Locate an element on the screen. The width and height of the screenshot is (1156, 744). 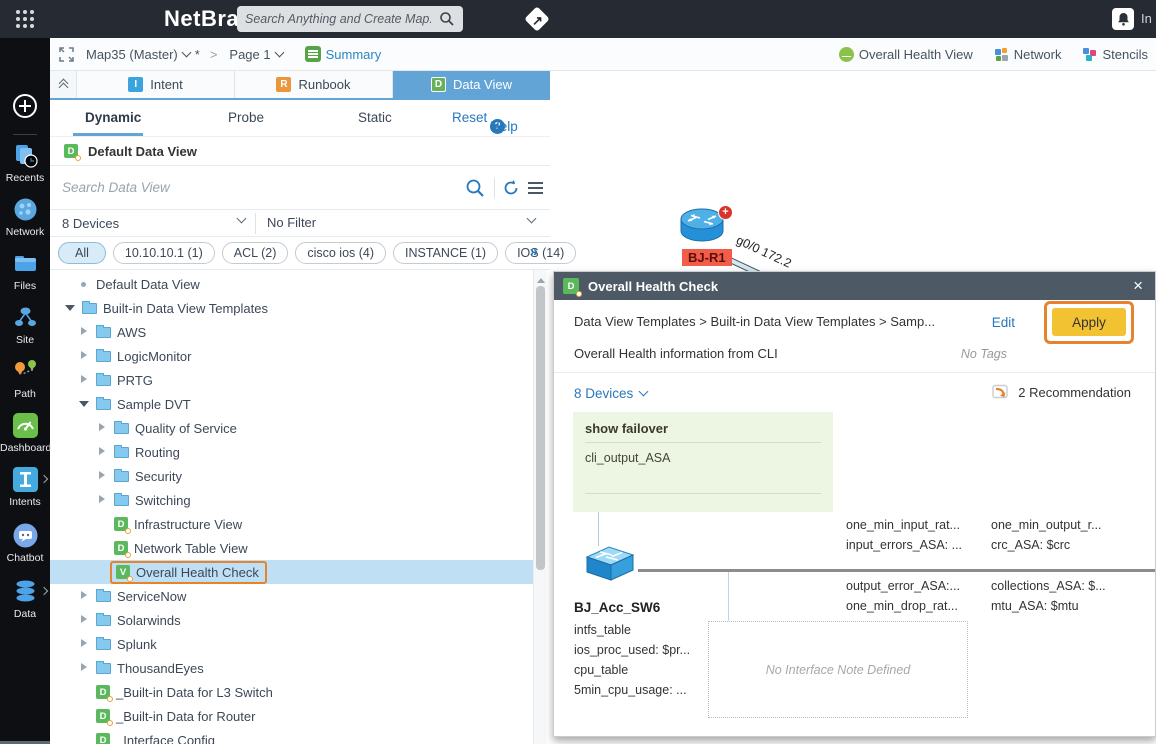
page-dropdown: Page 1 is located at coordinates (257, 54).